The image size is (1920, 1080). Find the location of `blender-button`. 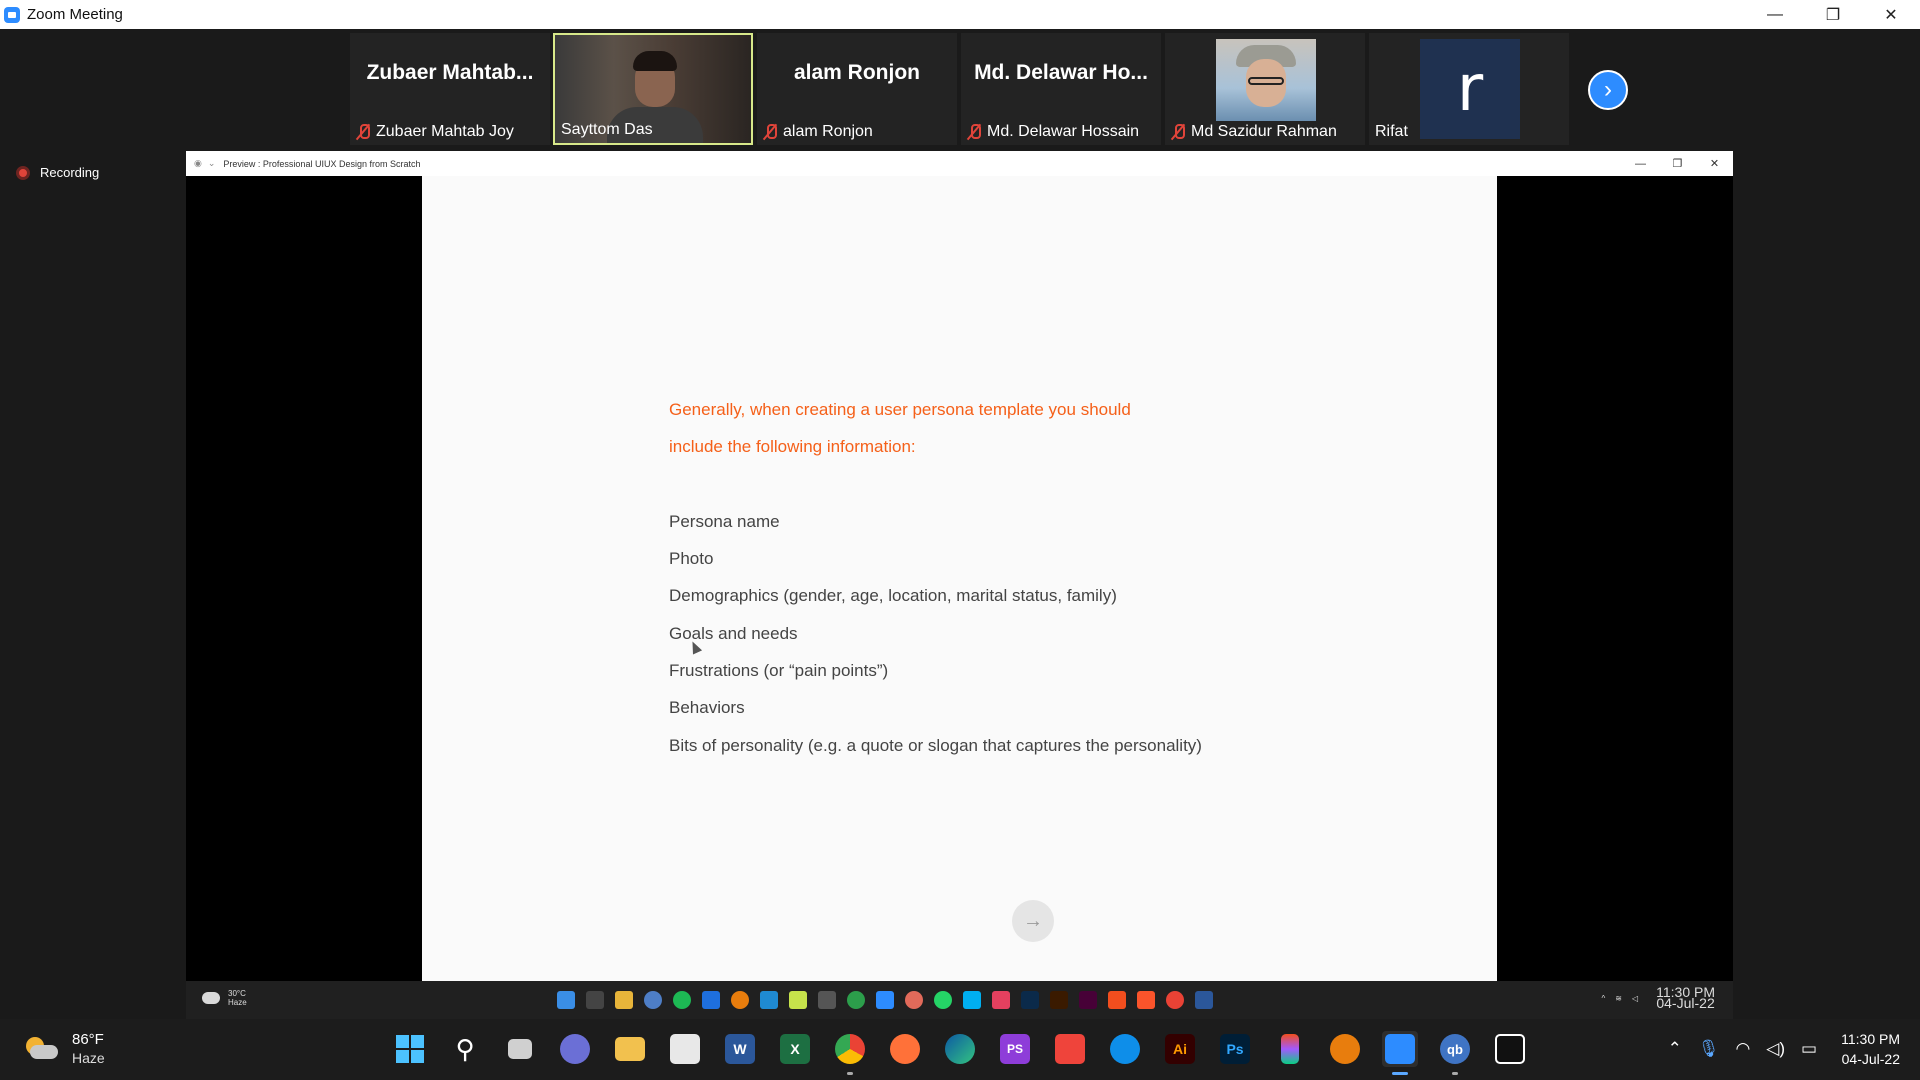

blender-button is located at coordinates (1345, 1049).